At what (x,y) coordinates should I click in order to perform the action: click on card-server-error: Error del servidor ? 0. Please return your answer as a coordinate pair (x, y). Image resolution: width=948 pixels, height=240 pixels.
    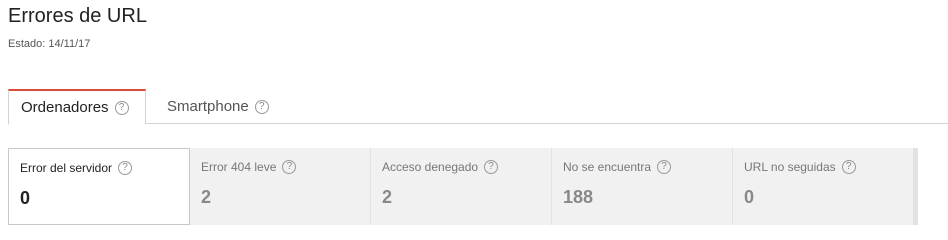
    Looking at the image, I should click on (99, 186).